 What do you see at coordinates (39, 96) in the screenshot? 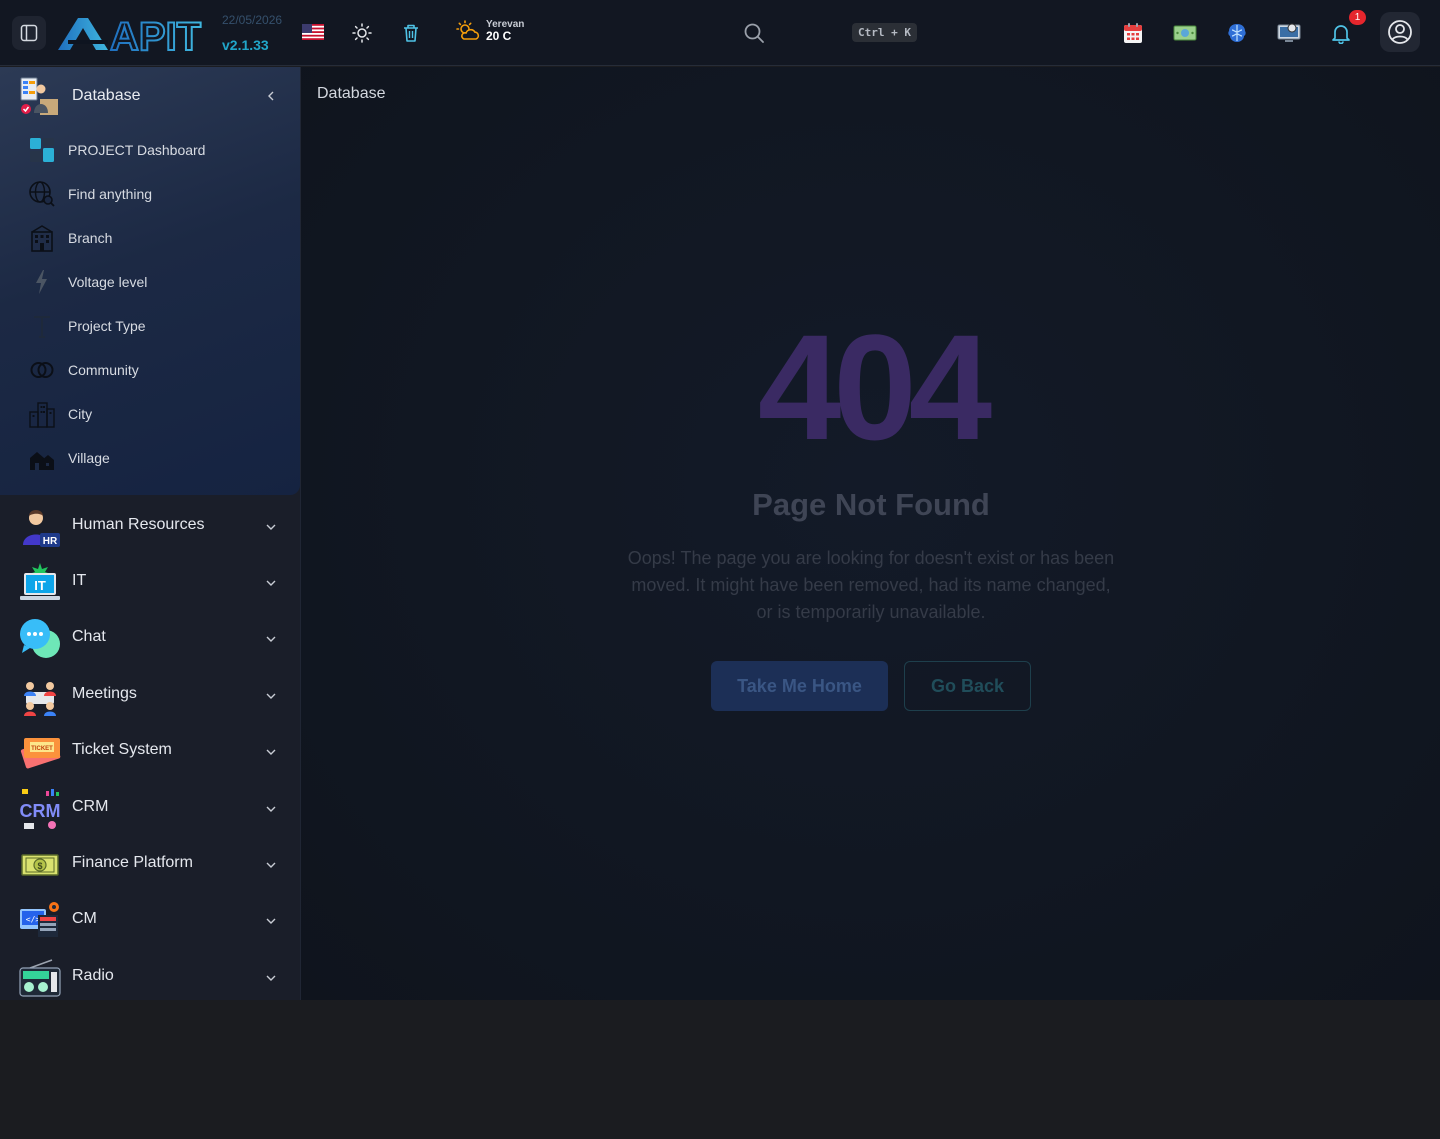
I see `database-icon` at bounding box center [39, 96].